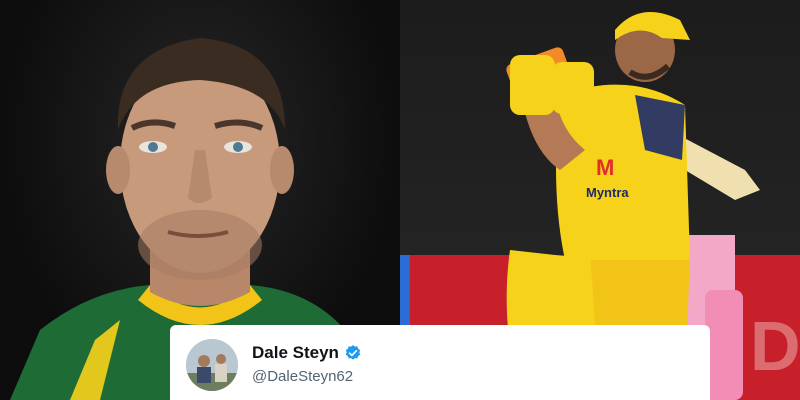 This screenshot has height=400, width=800. Describe the element at coordinates (607, 192) in the screenshot. I see `jersey-sponsor-text: Myntra` at that location.